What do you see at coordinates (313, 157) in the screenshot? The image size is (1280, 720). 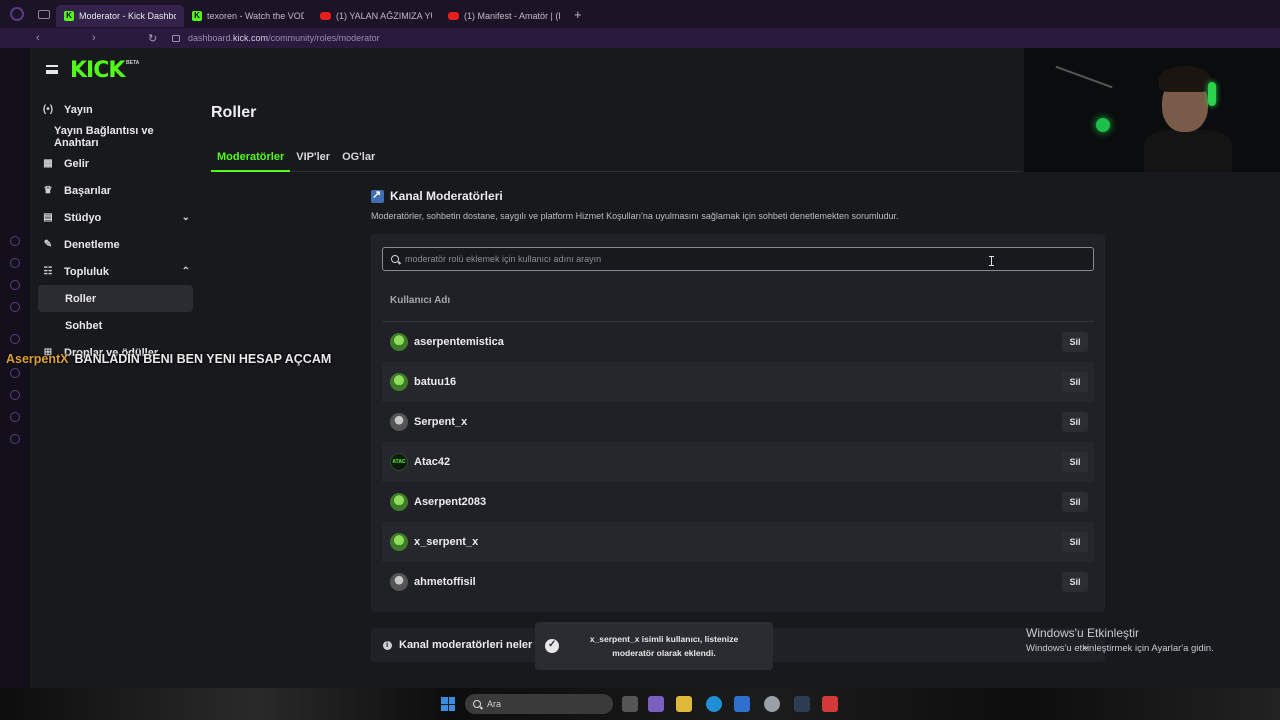 I see `tab-vipler: VIP'ler` at bounding box center [313, 157].